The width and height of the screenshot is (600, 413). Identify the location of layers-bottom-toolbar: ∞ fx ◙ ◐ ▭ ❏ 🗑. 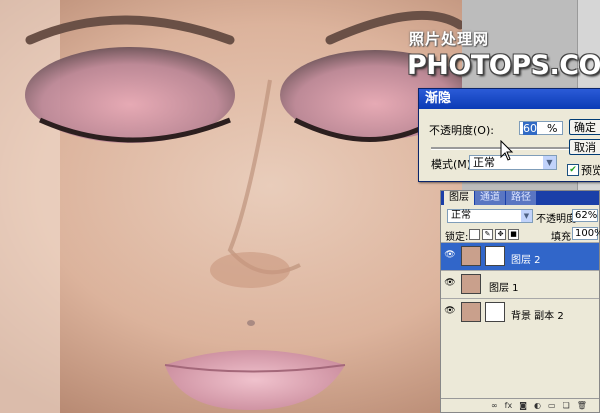
(520, 405).